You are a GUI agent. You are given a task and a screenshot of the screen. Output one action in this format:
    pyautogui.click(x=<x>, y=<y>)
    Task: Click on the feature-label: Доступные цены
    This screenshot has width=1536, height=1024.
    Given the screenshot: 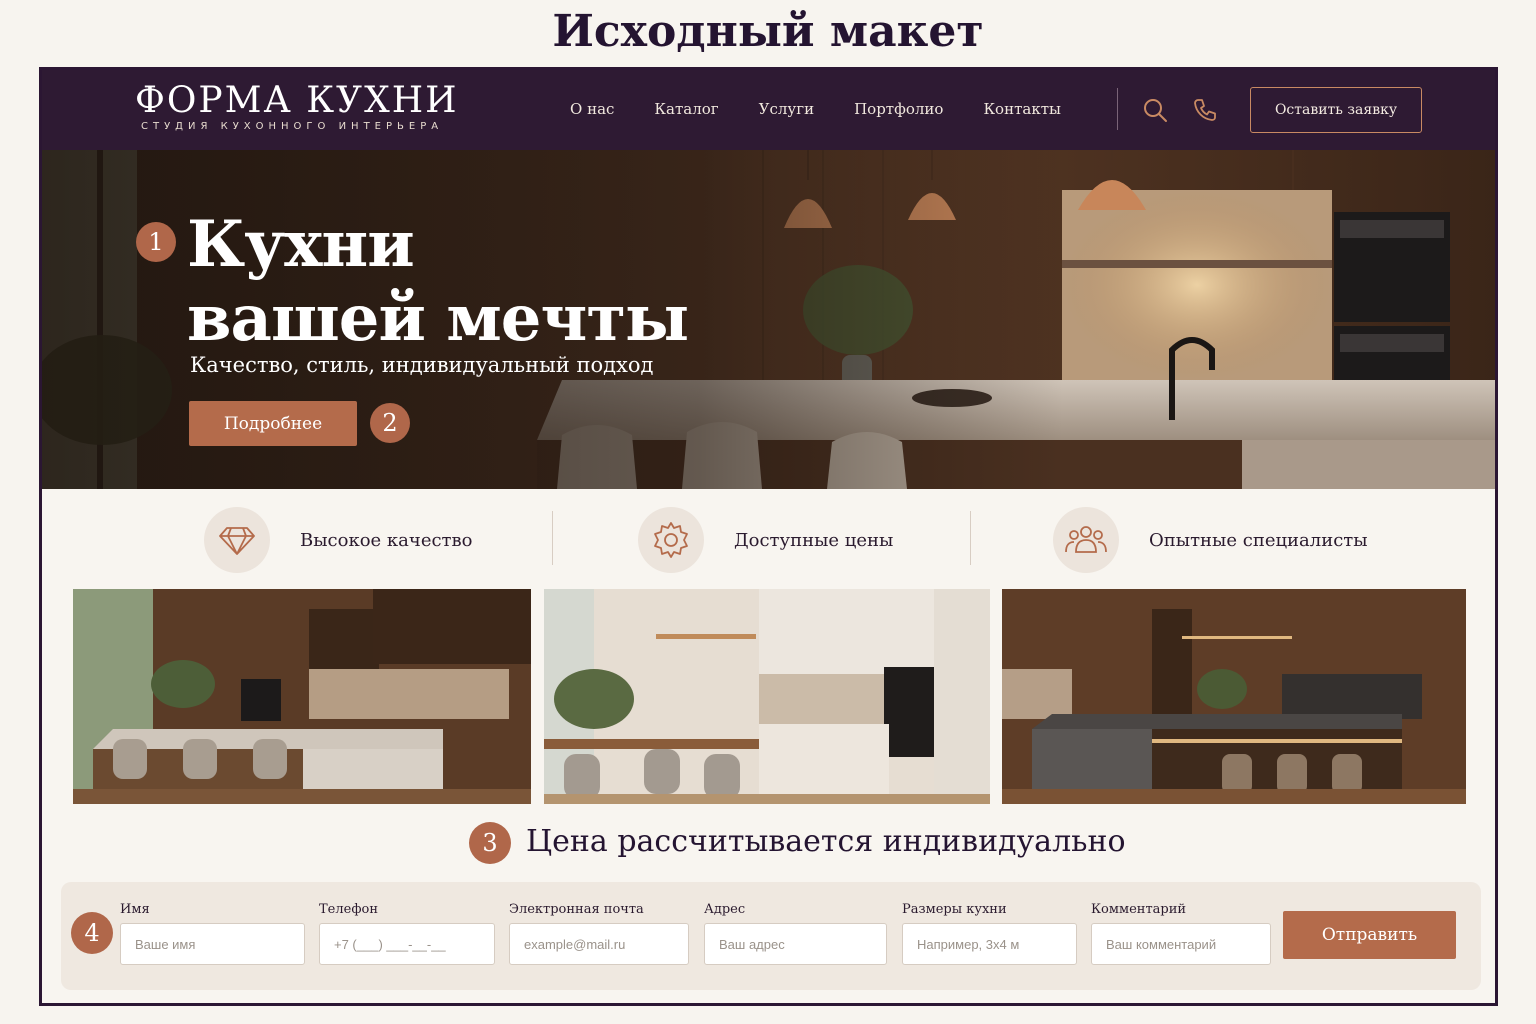 What is the action you would take?
    pyautogui.click(x=814, y=540)
    